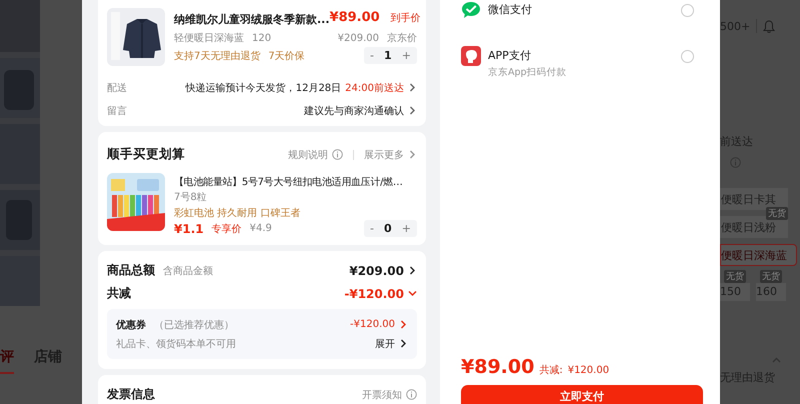 This screenshot has height=404, width=800. What do you see at coordinates (758, 255) in the screenshot?
I see `color-option: 便暖日深海蓝` at bounding box center [758, 255].